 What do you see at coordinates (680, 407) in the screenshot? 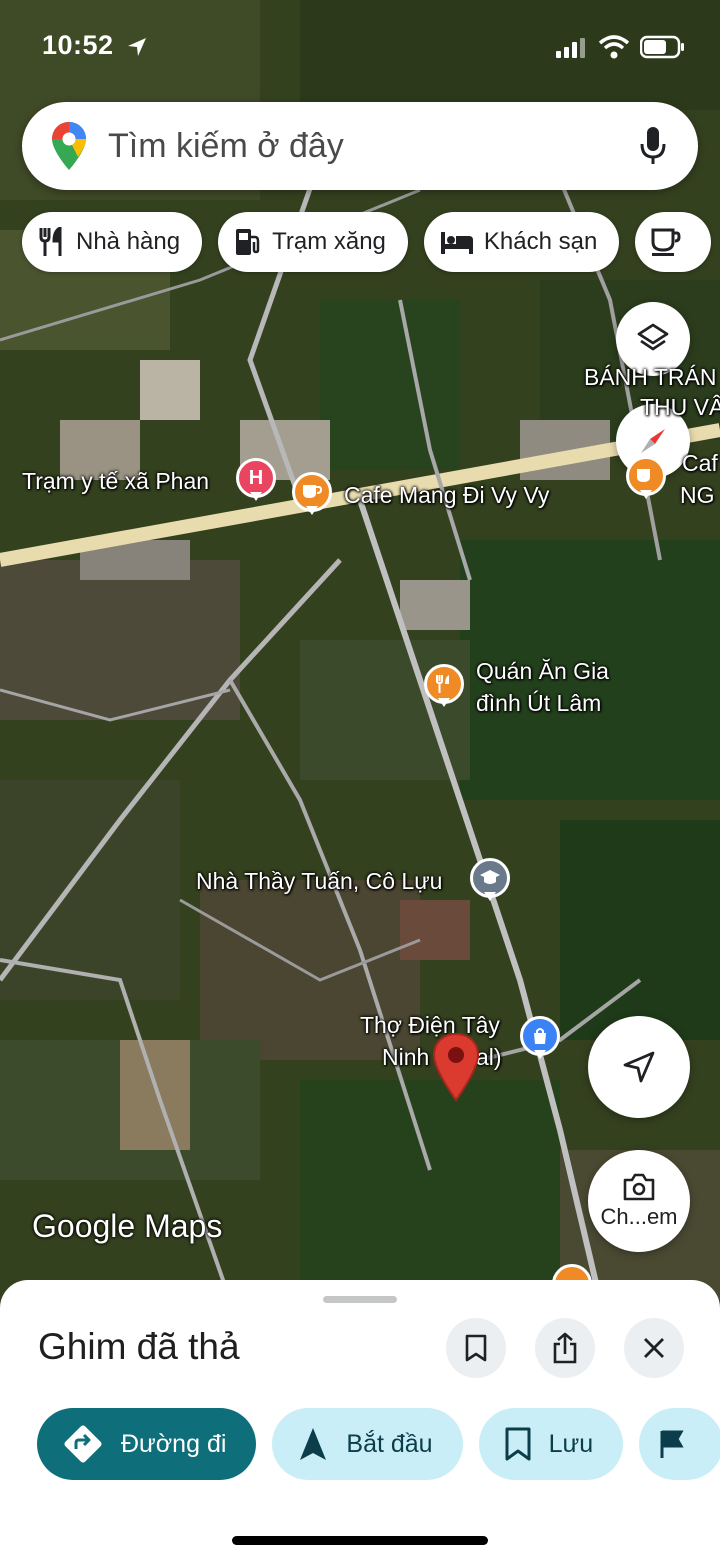
I see `place-label-banh-trang-2: THU VÂ` at bounding box center [680, 407].